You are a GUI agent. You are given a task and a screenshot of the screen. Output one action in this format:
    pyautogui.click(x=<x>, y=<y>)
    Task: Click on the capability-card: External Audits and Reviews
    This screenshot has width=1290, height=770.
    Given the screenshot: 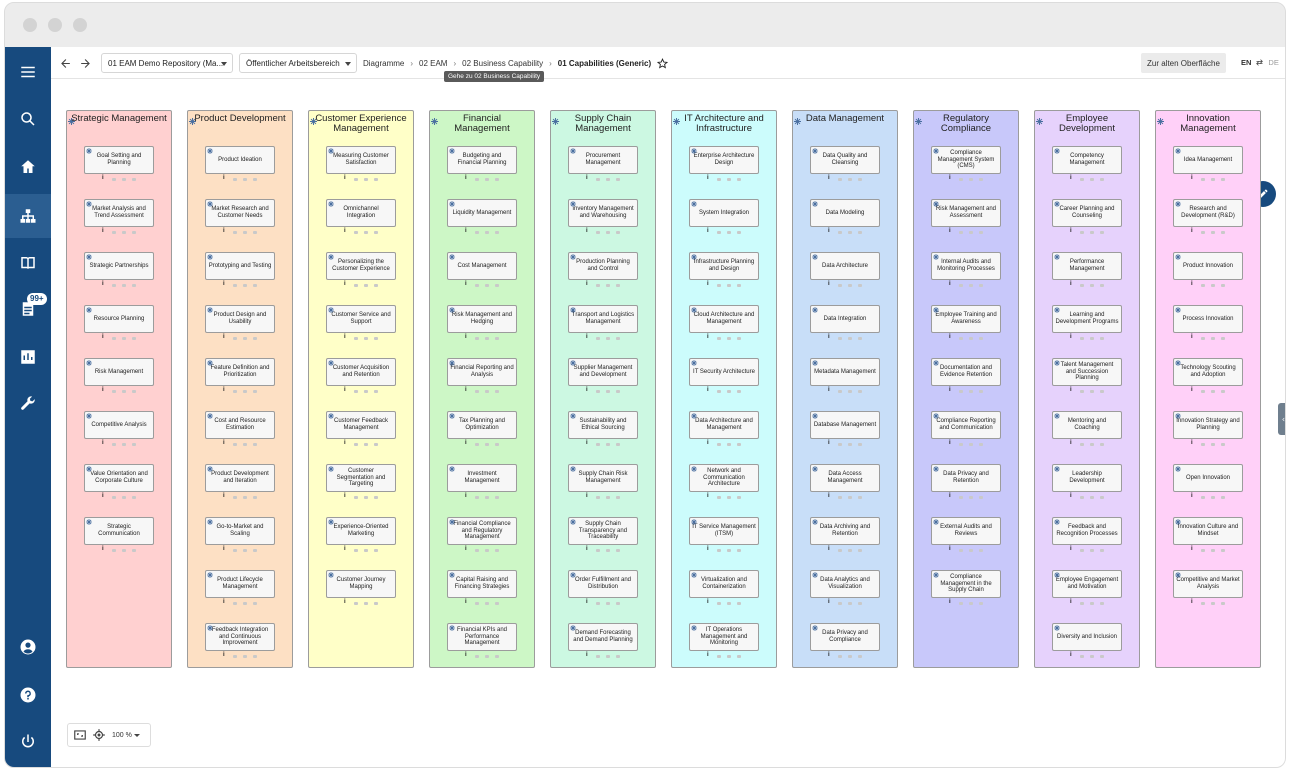 What is the action you would take?
    pyautogui.click(x=966, y=531)
    